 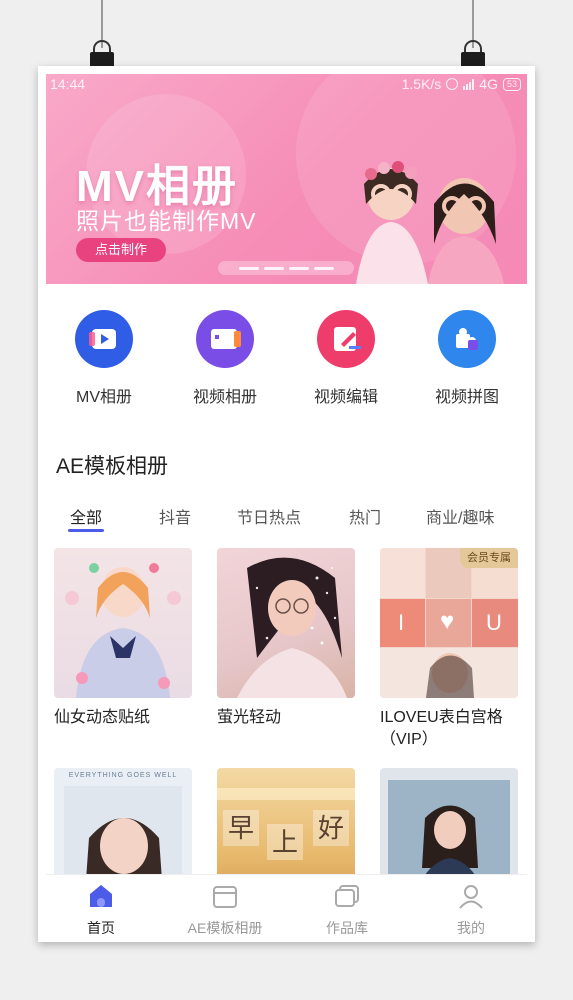 What do you see at coordinates (286, 268) in the screenshot?
I see `carousel-indicator` at bounding box center [286, 268].